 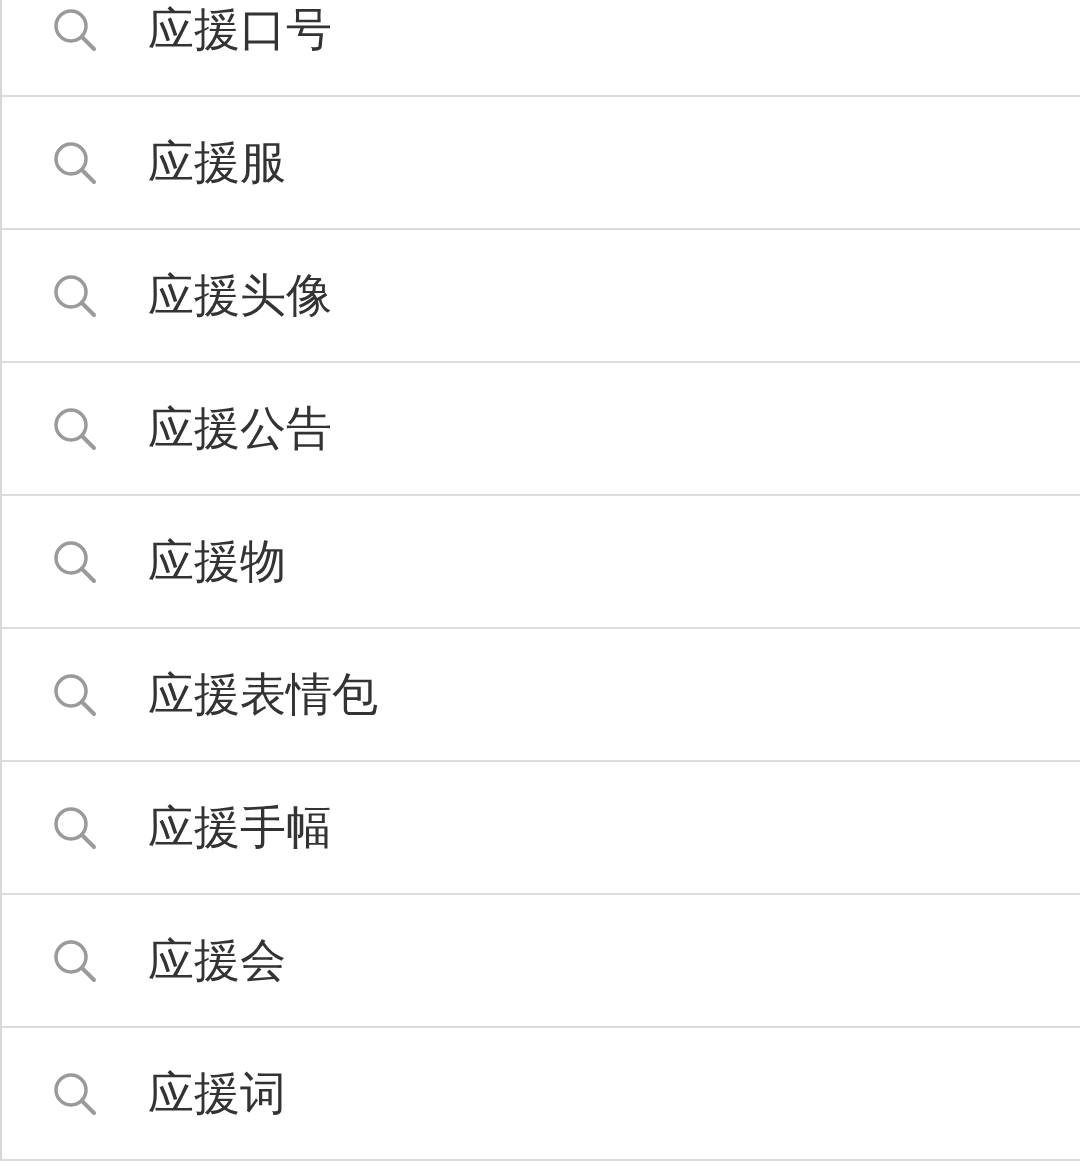 What do you see at coordinates (217, 561) in the screenshot?
I see `suggestion-text: 应援物` at bounding box center [217, 561].